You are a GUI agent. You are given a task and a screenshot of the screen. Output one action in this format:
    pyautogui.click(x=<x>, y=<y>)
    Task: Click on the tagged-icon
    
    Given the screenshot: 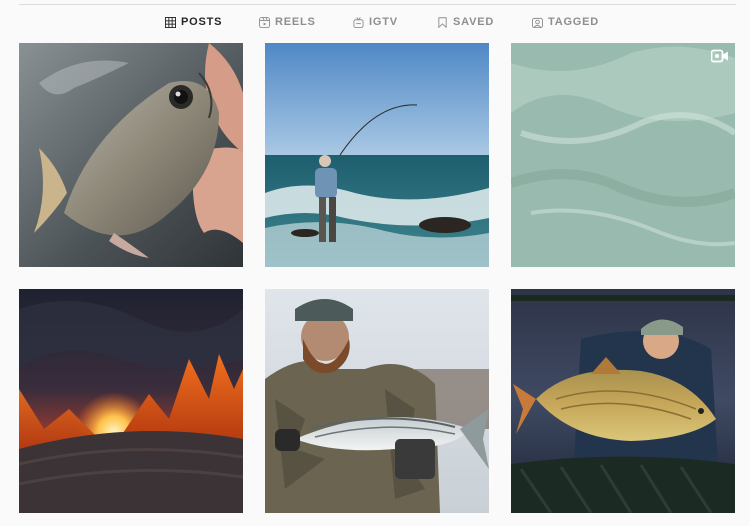 What is the action you would take?
    pyautogui.click(x=537, y=22)
    